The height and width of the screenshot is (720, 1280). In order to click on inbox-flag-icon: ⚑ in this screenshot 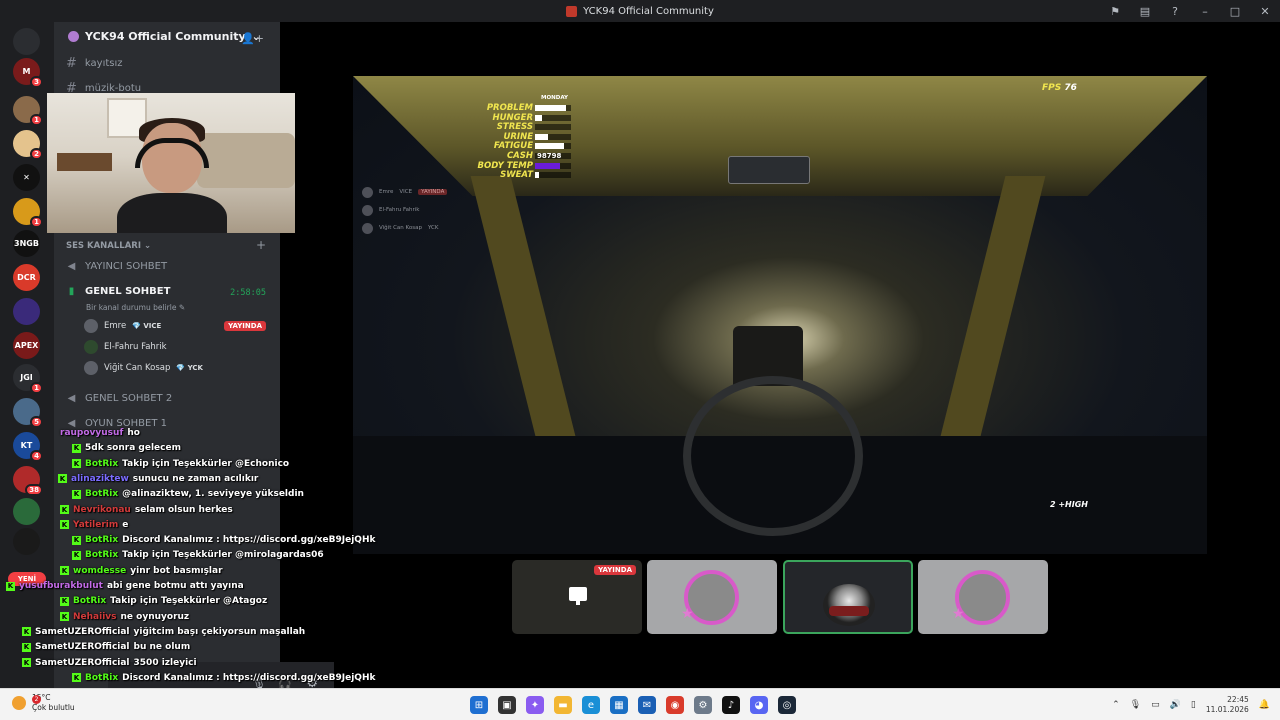, I will do `click(1115, 11)`.